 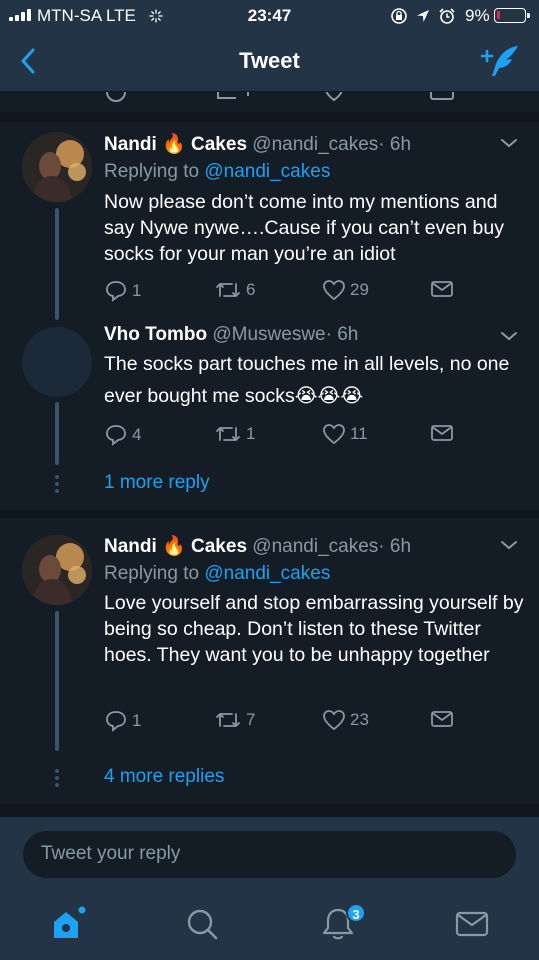 I want to click on nav-bar: Tweet, so click(x=269, y=62).